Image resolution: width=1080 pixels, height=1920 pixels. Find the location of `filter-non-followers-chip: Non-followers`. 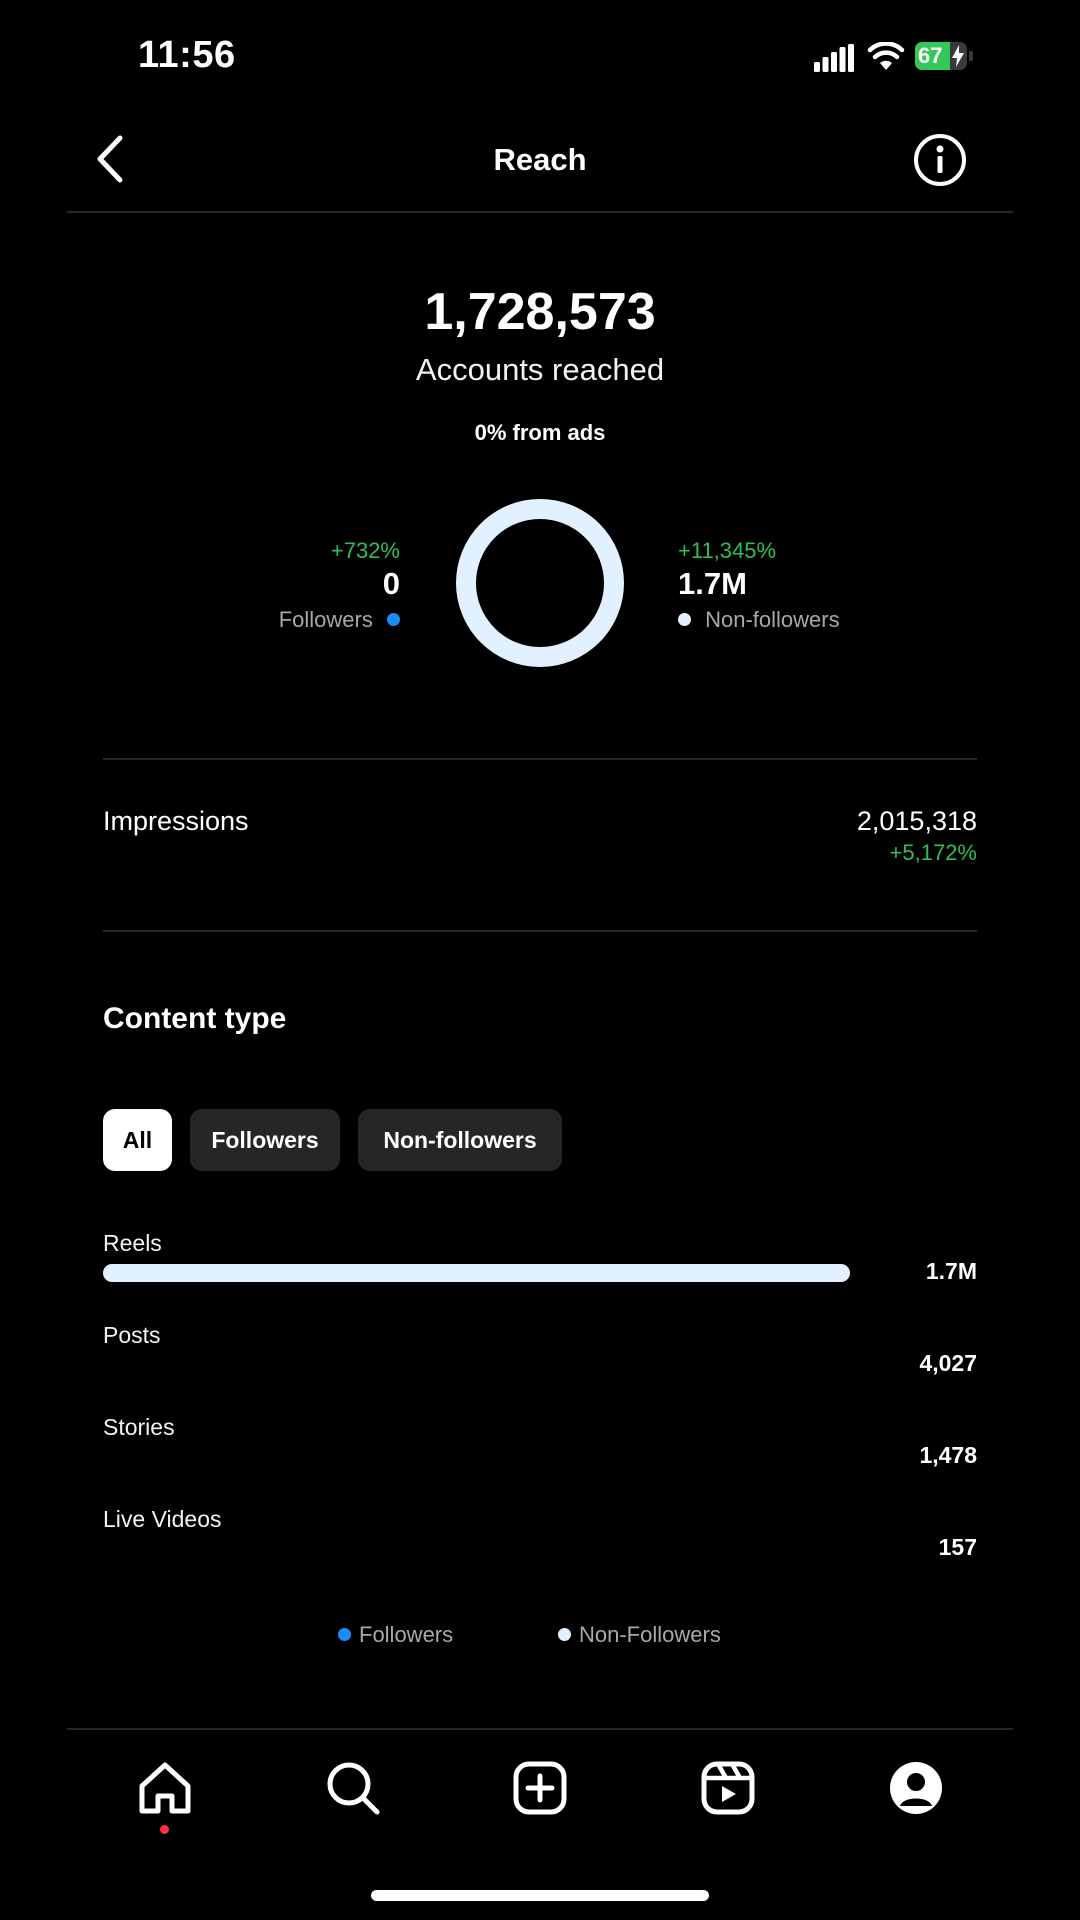

filter-non-followers-chip: Non-followers is located at coordinates (460, 1140).